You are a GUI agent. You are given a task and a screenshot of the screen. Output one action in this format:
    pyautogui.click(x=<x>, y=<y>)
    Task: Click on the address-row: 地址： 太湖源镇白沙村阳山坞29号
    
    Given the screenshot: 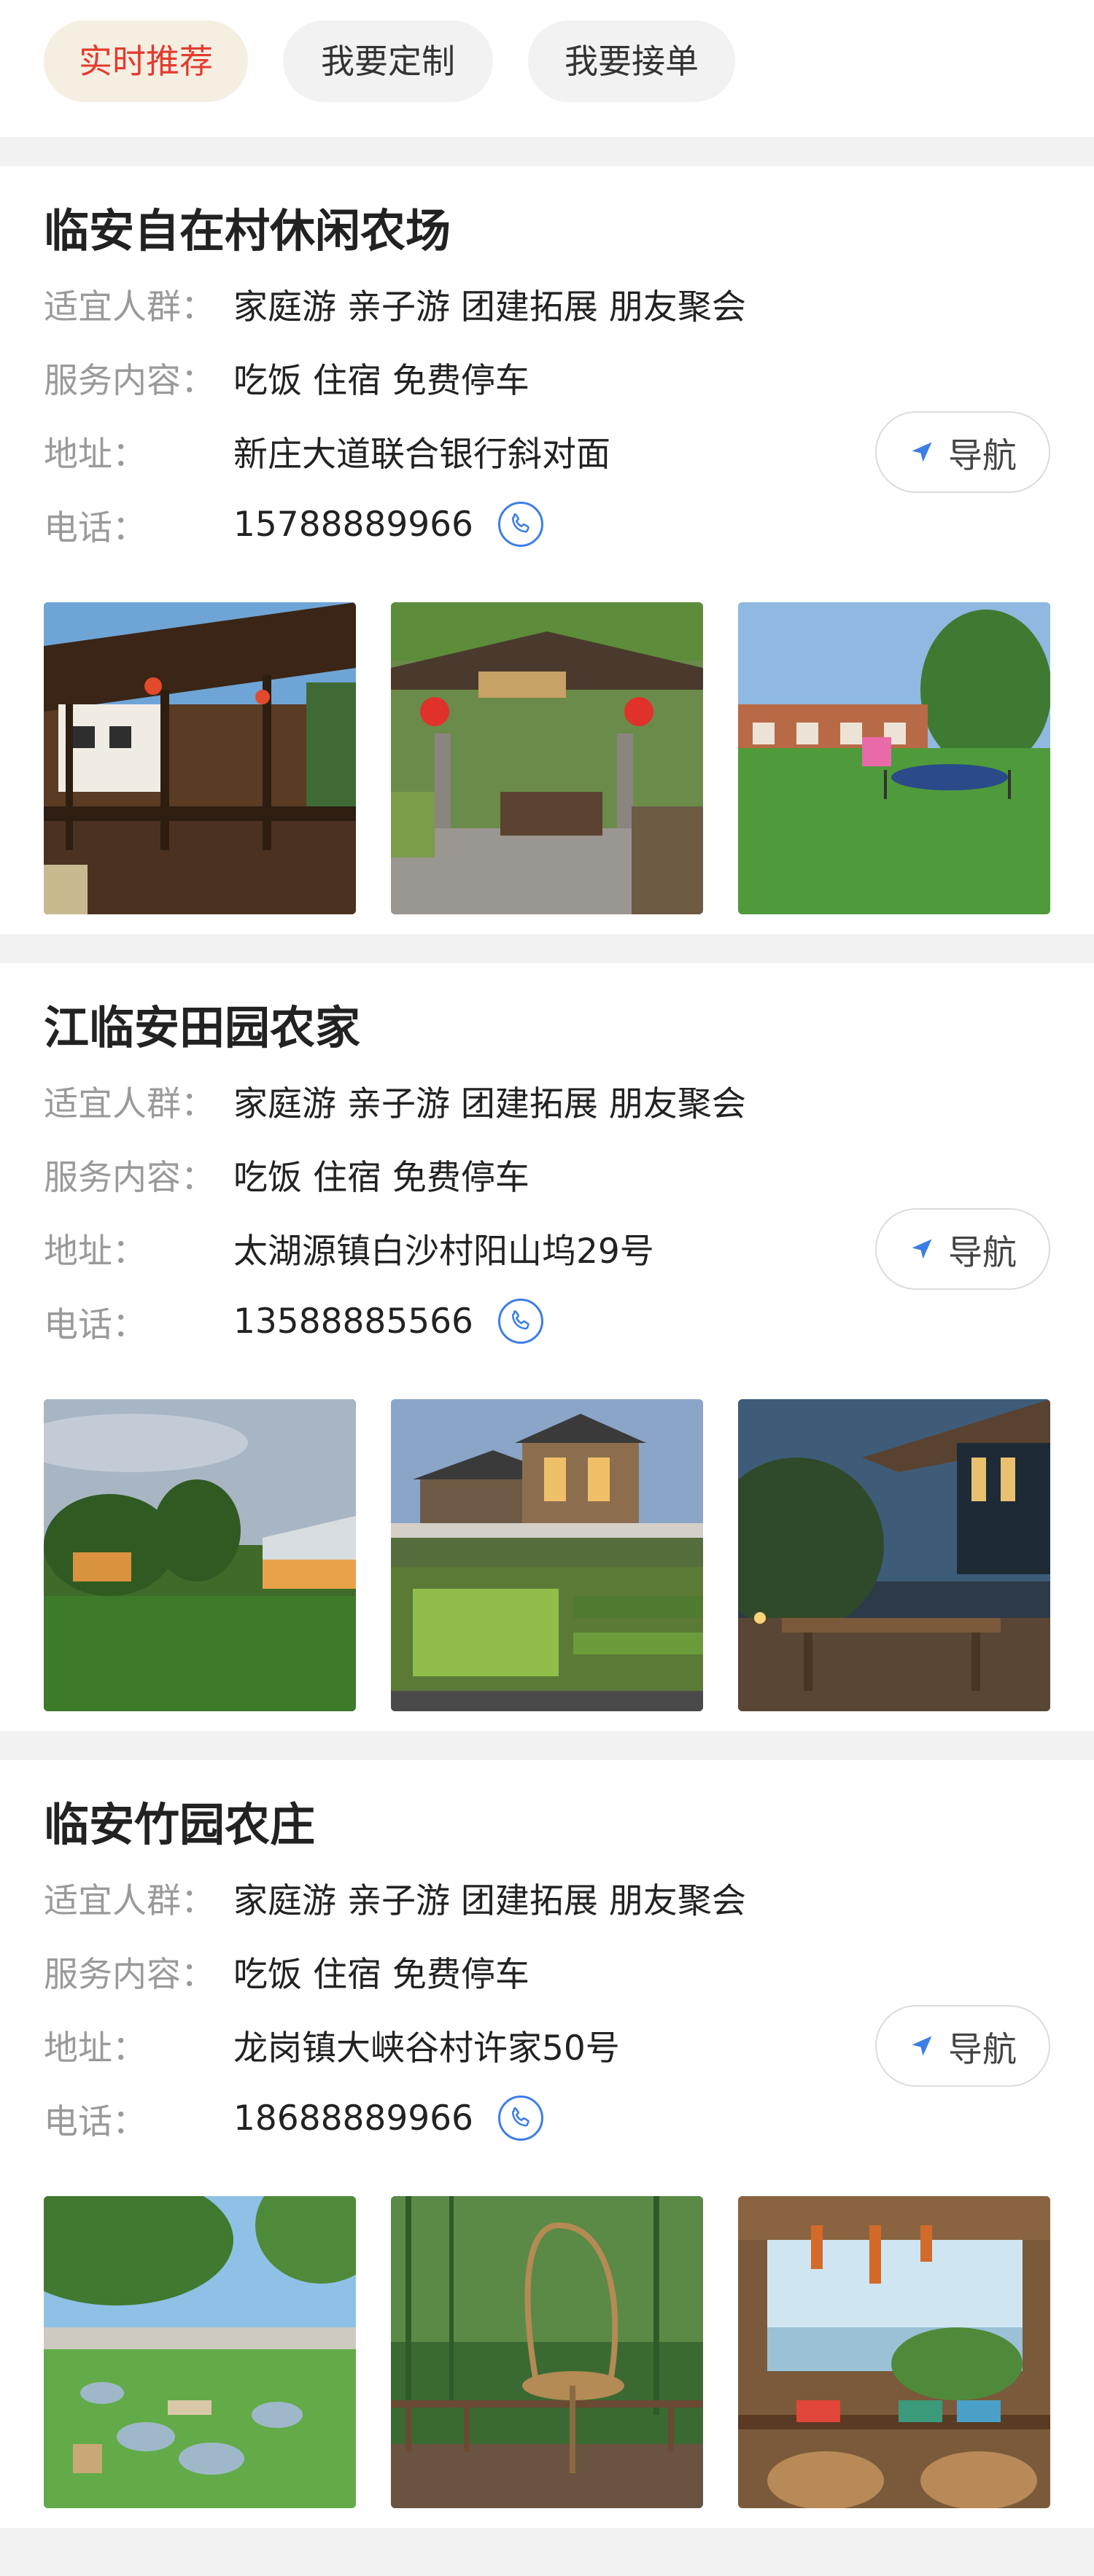 What is the action you would take?
    pyautogui.click(x=349, y=1247)
    